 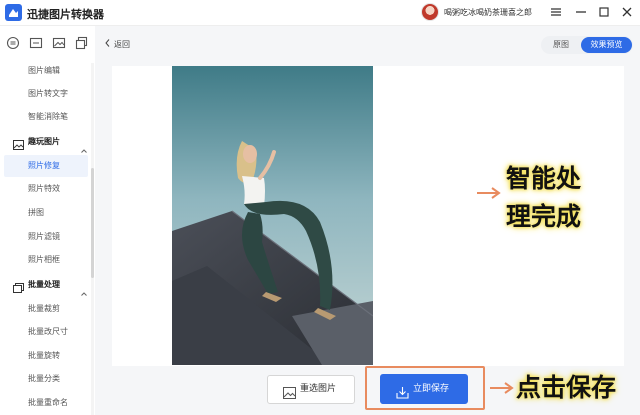 What do you see at coordinates (13, 12) in the screenshot?
I see `app-logo-icon` at bounding box center [13, 12].